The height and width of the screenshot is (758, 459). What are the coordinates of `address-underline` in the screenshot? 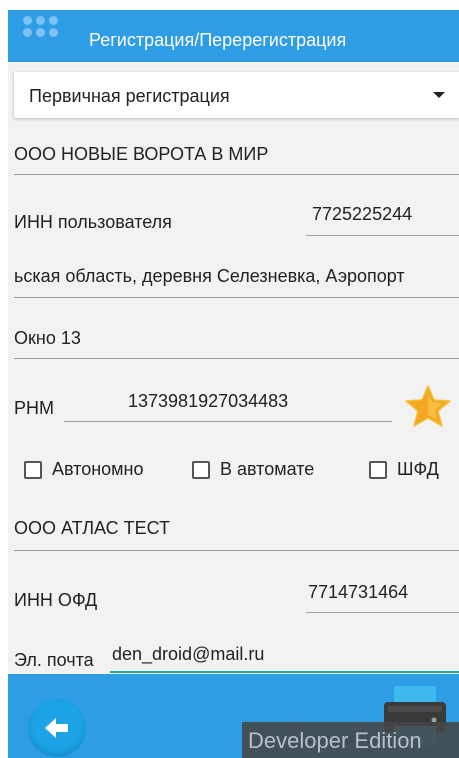 It's located at (236, 297).